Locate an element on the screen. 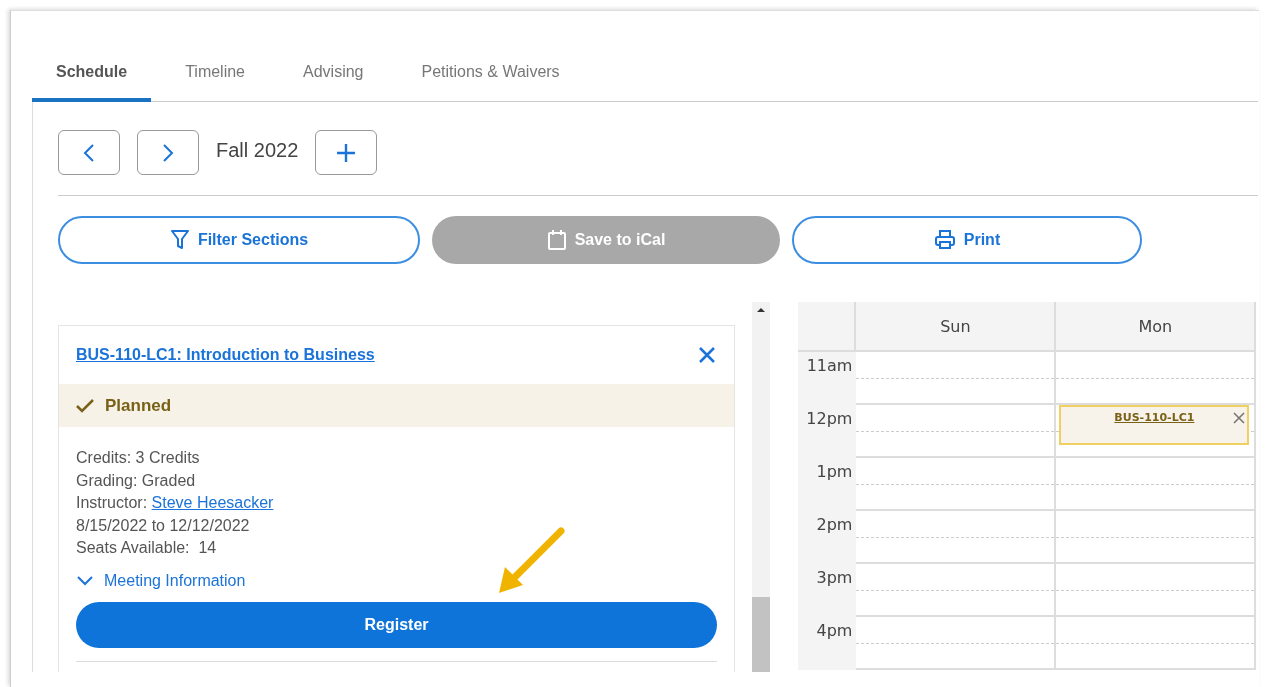 The height and width of the screenshot is (687, 1273). printer-icon is located at coordinates (944, 240).